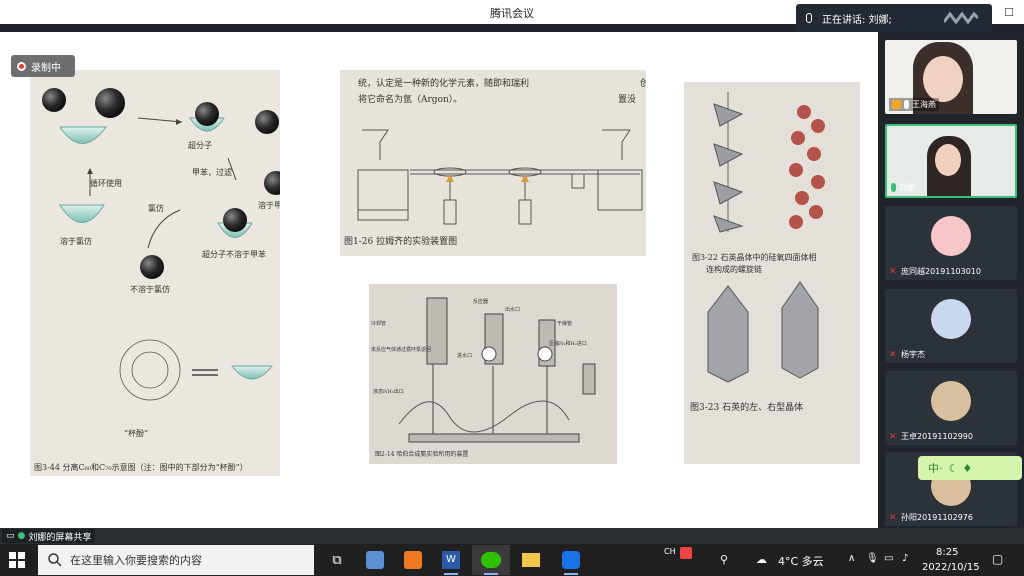 Image resolution: width=1024 pixels, height=576 pixels. Describe the element at coordinates (734, 269) in the screenshot. I see `caption-fig-3-22b: 连构成的螺旋链` at that location.